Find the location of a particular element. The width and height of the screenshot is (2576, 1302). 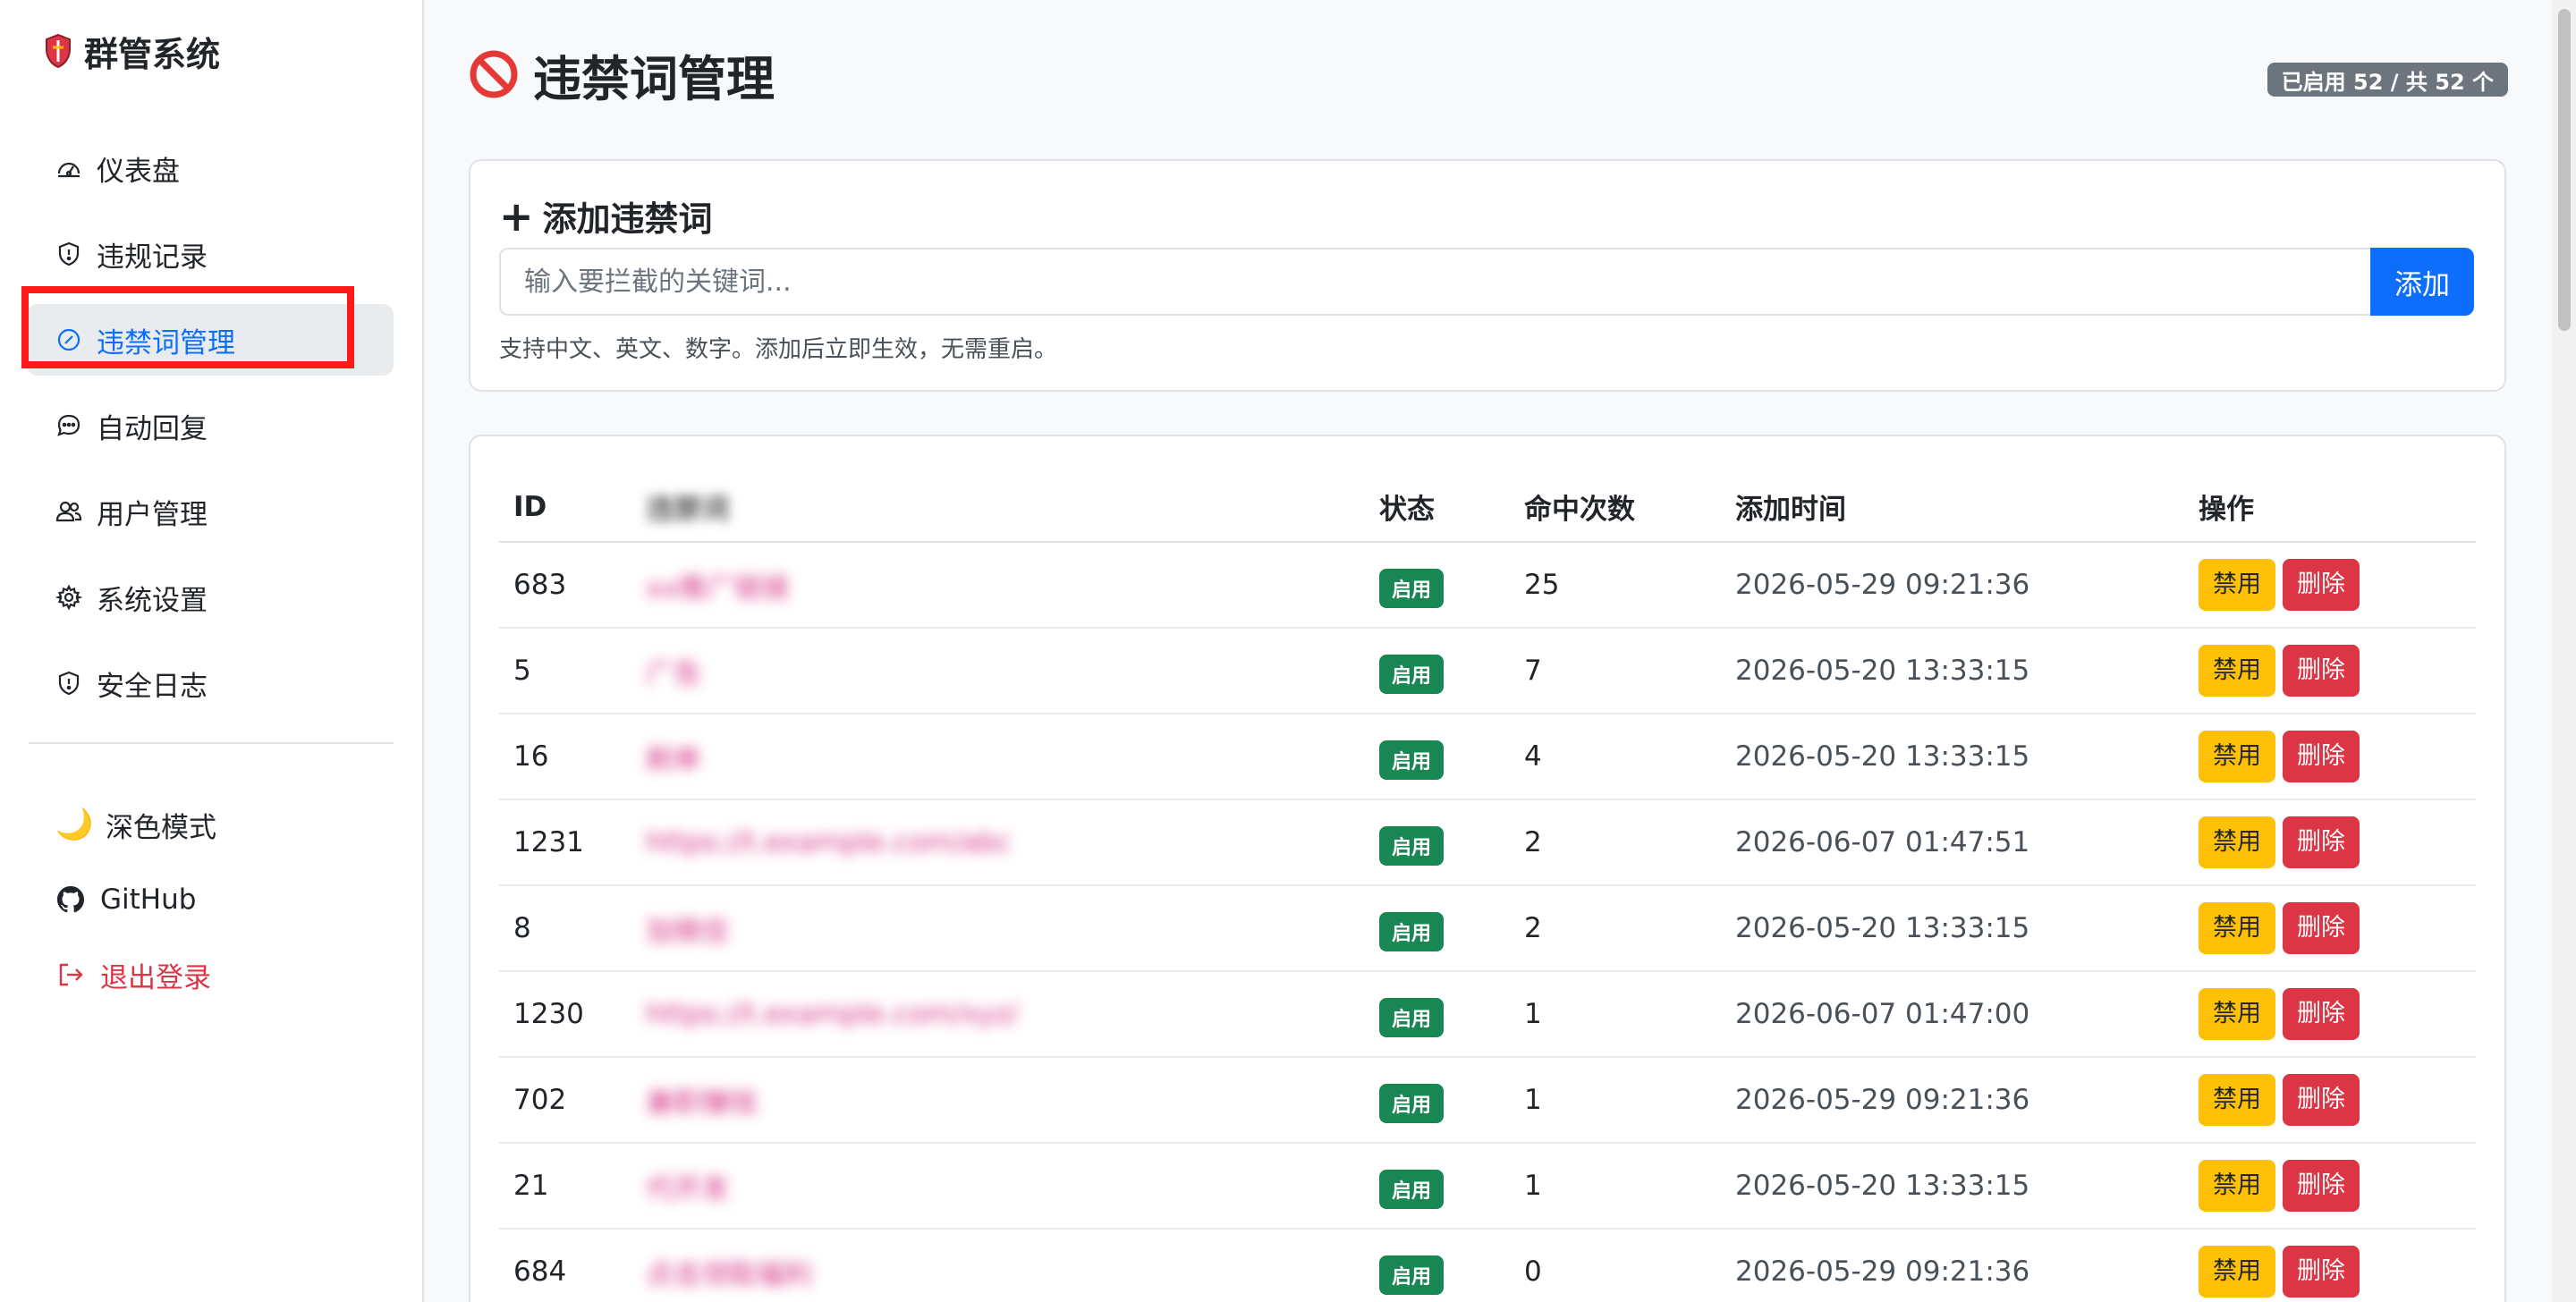

header-id: ID is located at coordinates (565, 507).